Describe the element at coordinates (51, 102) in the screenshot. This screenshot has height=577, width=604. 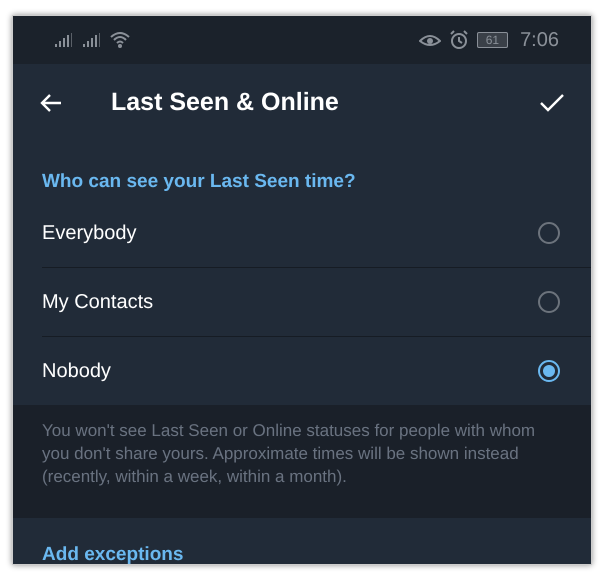
I see `back-arrow-icon` at that location.